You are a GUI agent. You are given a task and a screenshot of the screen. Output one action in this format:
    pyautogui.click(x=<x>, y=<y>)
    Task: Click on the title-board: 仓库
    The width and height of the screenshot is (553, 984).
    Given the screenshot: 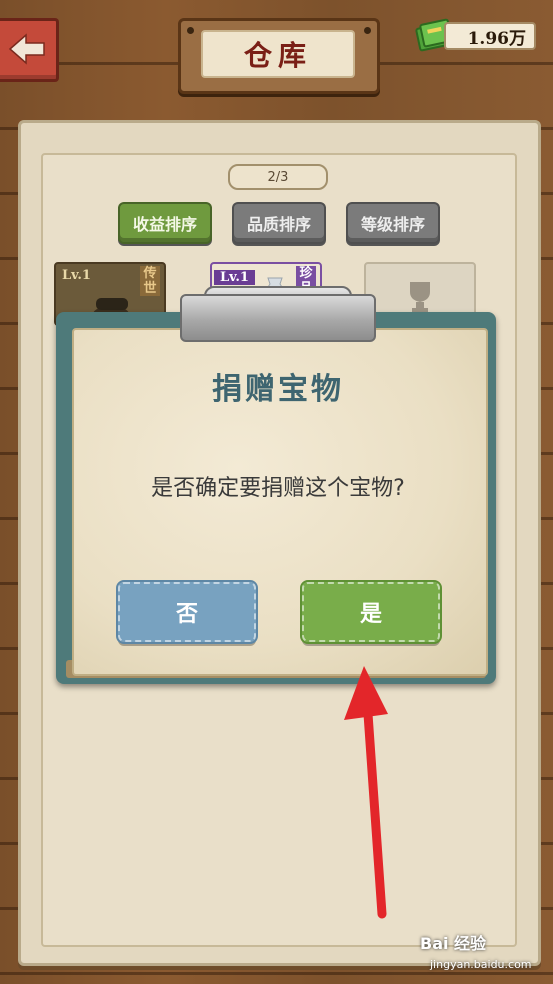 What is the action you would take?
    pyautogui.click(x=279, y=56)
    